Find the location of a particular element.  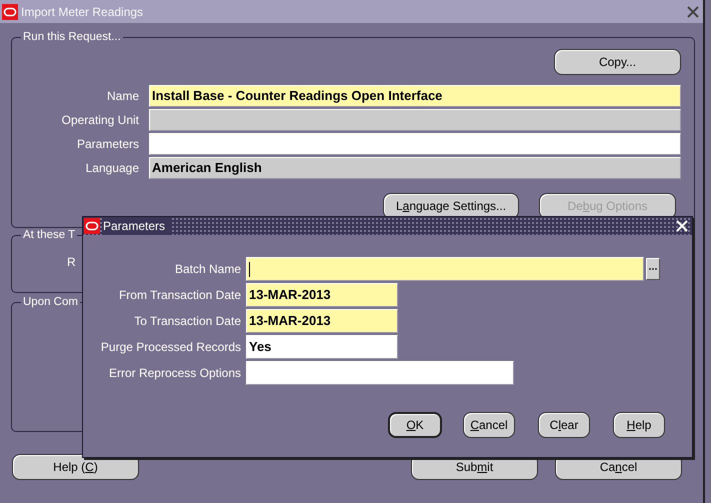

input-field: Install Base - Counter Readings Open Interface is located at coordinates (415, 95).